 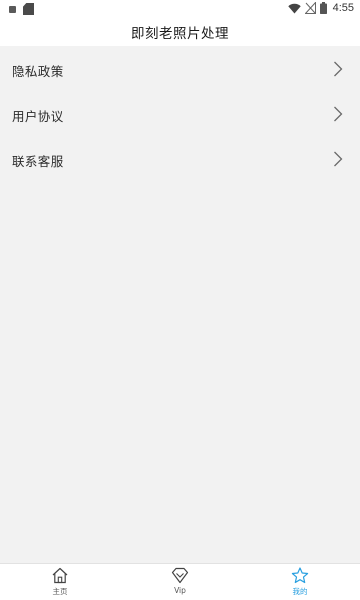 I want to click on menu-item-privacy-policy: 隐私政策, so click(x=180, y=68).